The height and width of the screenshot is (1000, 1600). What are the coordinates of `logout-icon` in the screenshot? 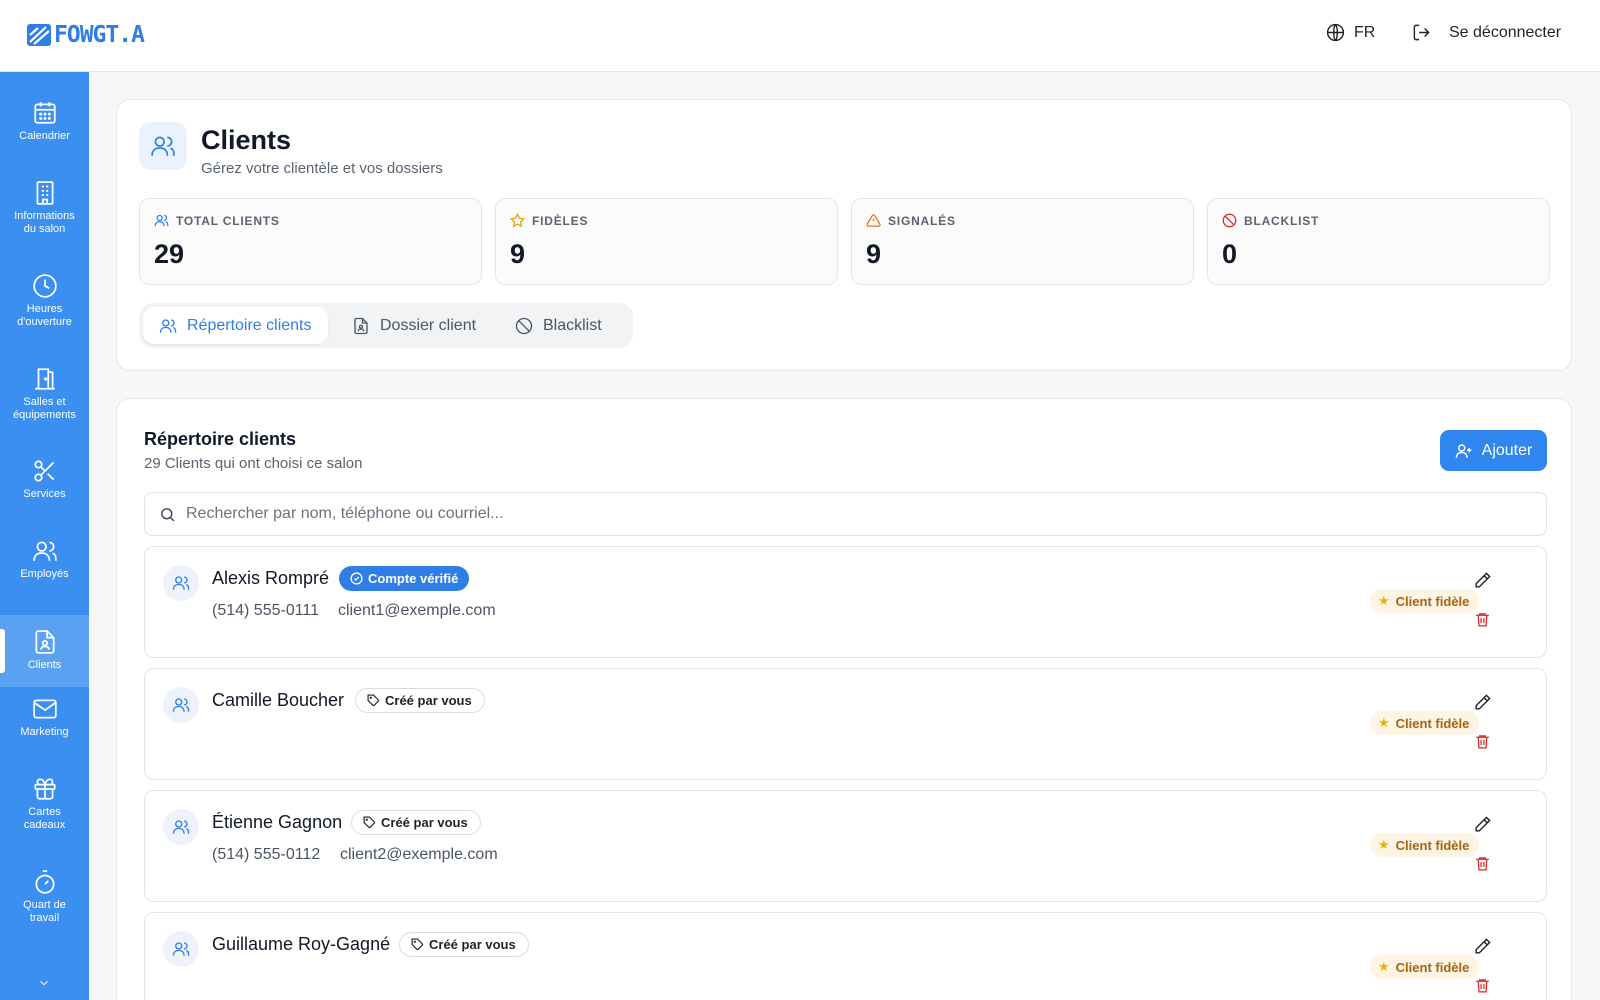 It's located at (1421, 32).